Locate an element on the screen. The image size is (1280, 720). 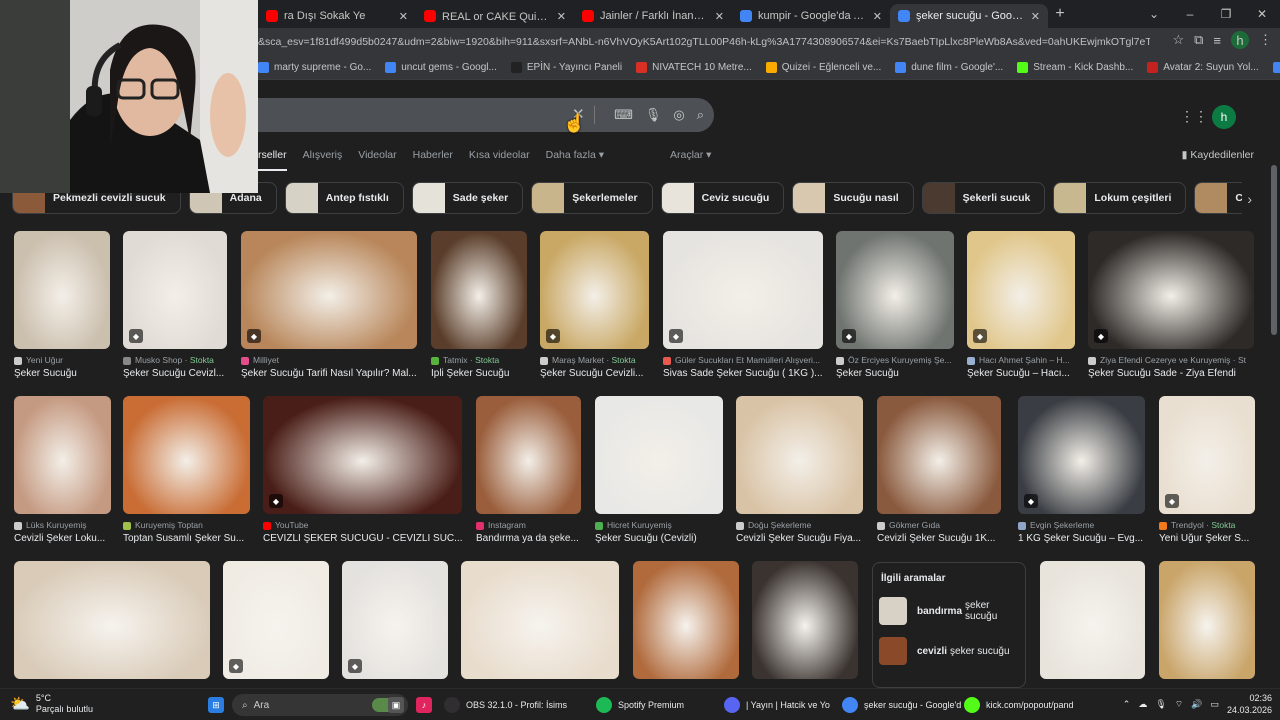
profile-icon: h is located at coordinates (1240, 40).